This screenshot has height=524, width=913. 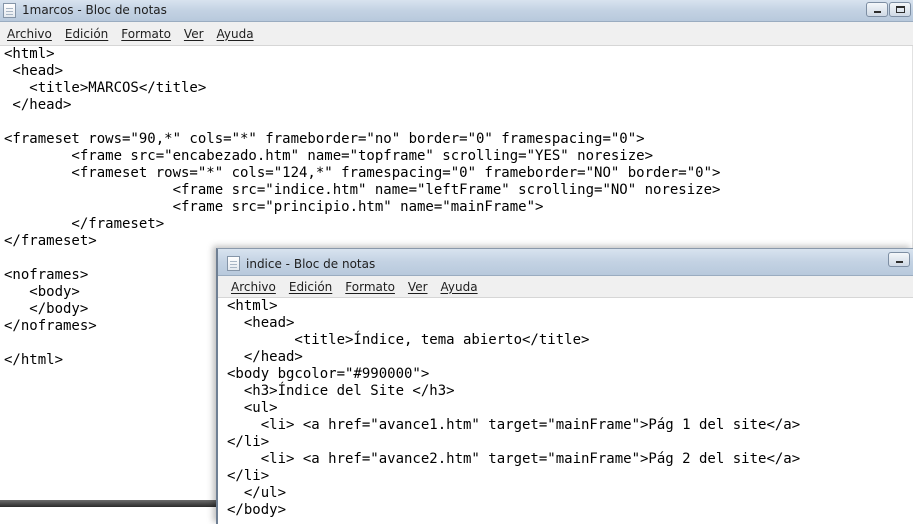 What do you see at coordinates (108, 503) in the screenshot?
I see `background-window-strip` at bounding box center [108, 503].